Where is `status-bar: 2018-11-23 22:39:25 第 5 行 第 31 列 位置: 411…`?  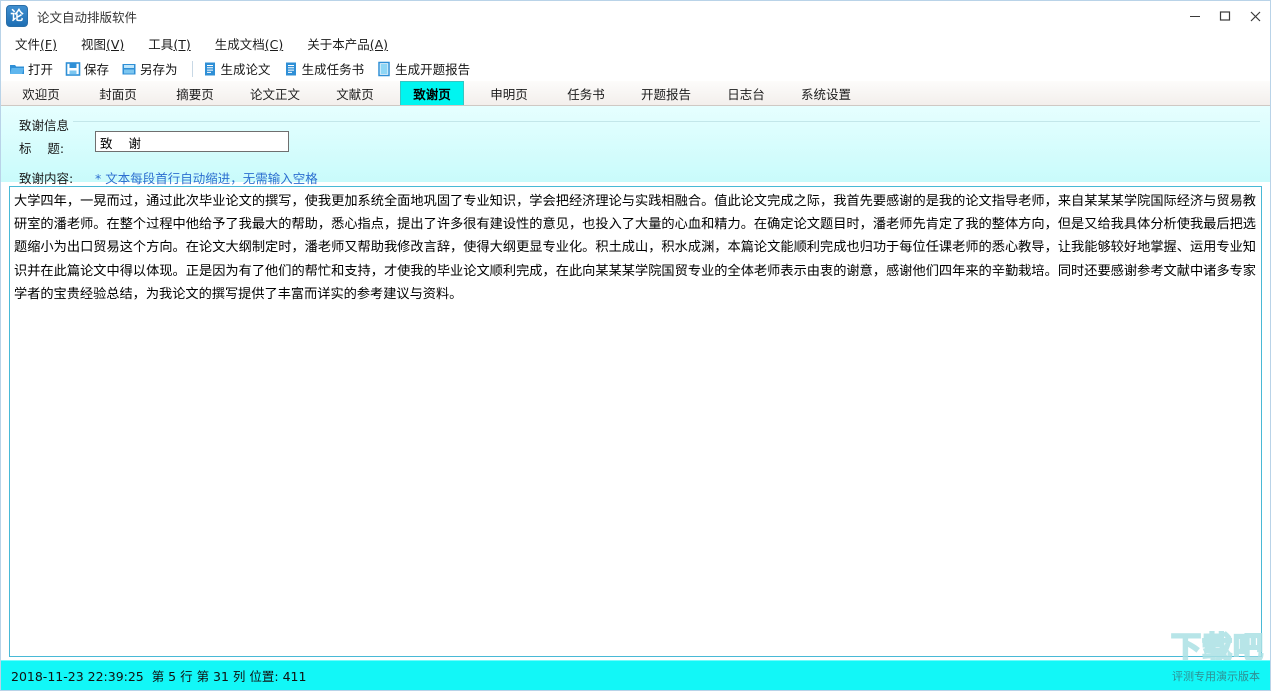
status-bar: 2018-11-23 22:39:25 第 5 行 第 31 列 位置: 411… is located at coordinates (635, 675).